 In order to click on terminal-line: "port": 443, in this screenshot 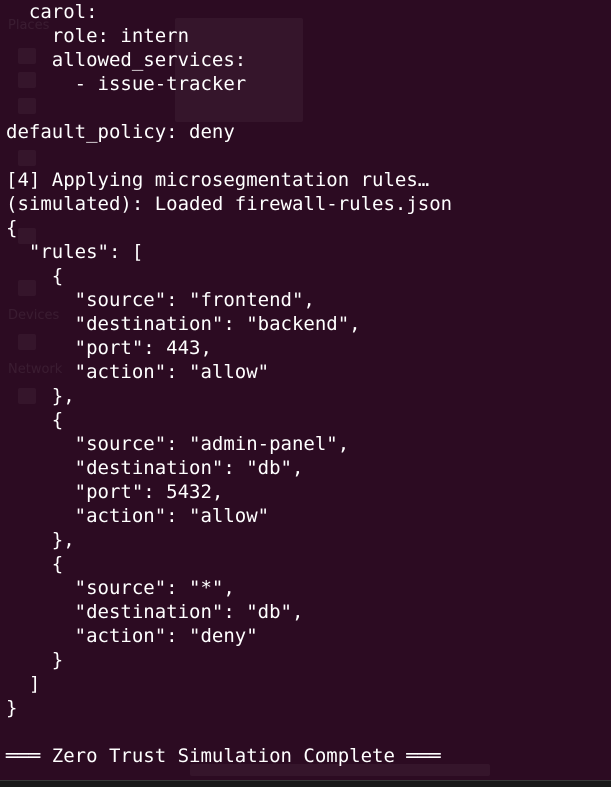, I will do `click(109, 348)`.